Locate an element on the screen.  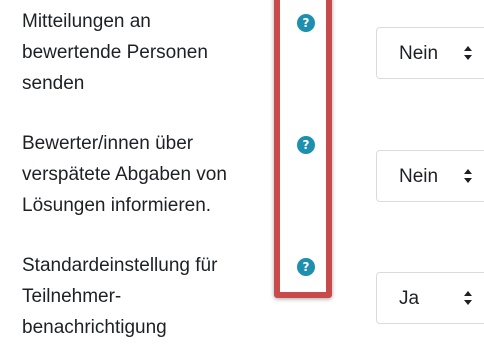
notify-graders-select: Nein is located at coordinates (430, 53).